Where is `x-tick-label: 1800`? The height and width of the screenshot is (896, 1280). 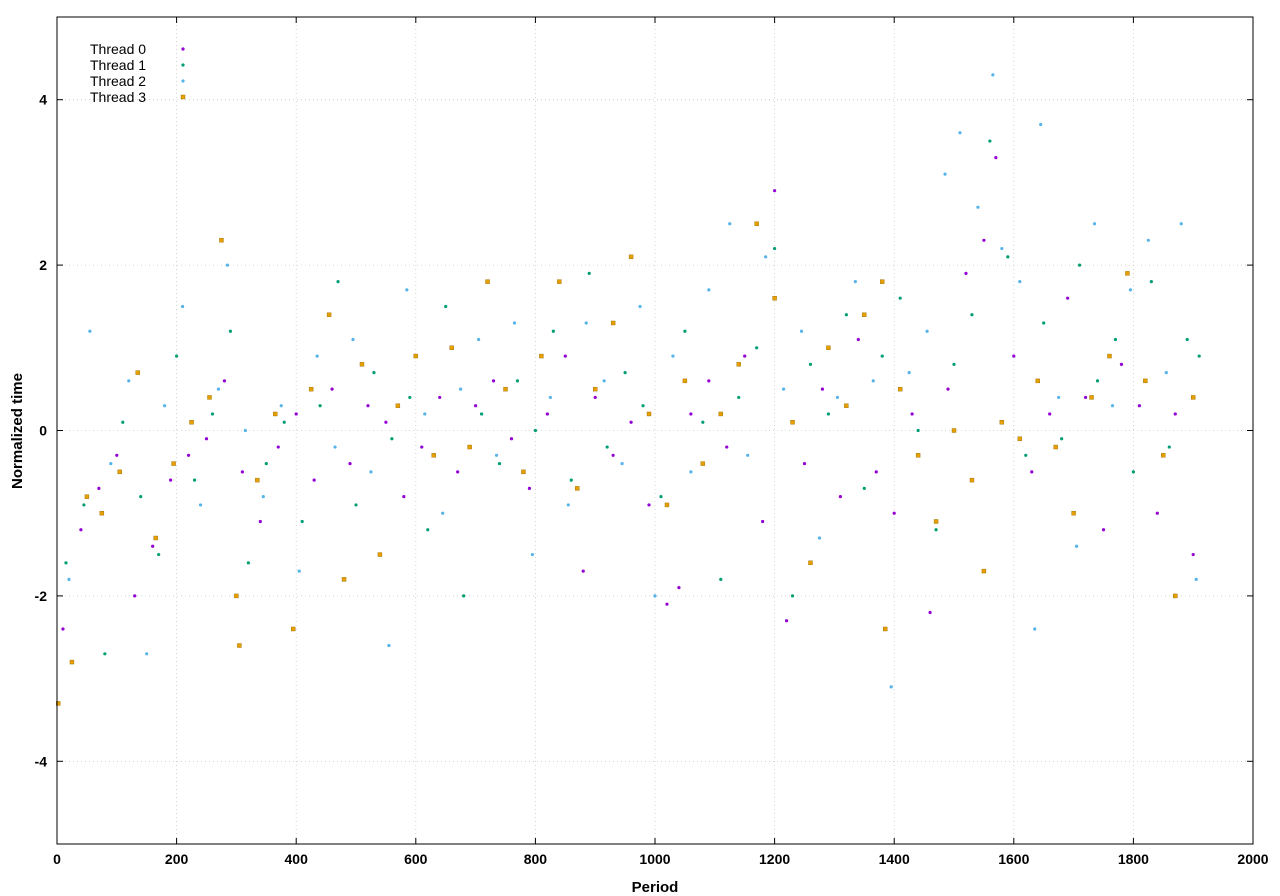 x-tick-label: 1800 is located at coordinates (1133, 859).